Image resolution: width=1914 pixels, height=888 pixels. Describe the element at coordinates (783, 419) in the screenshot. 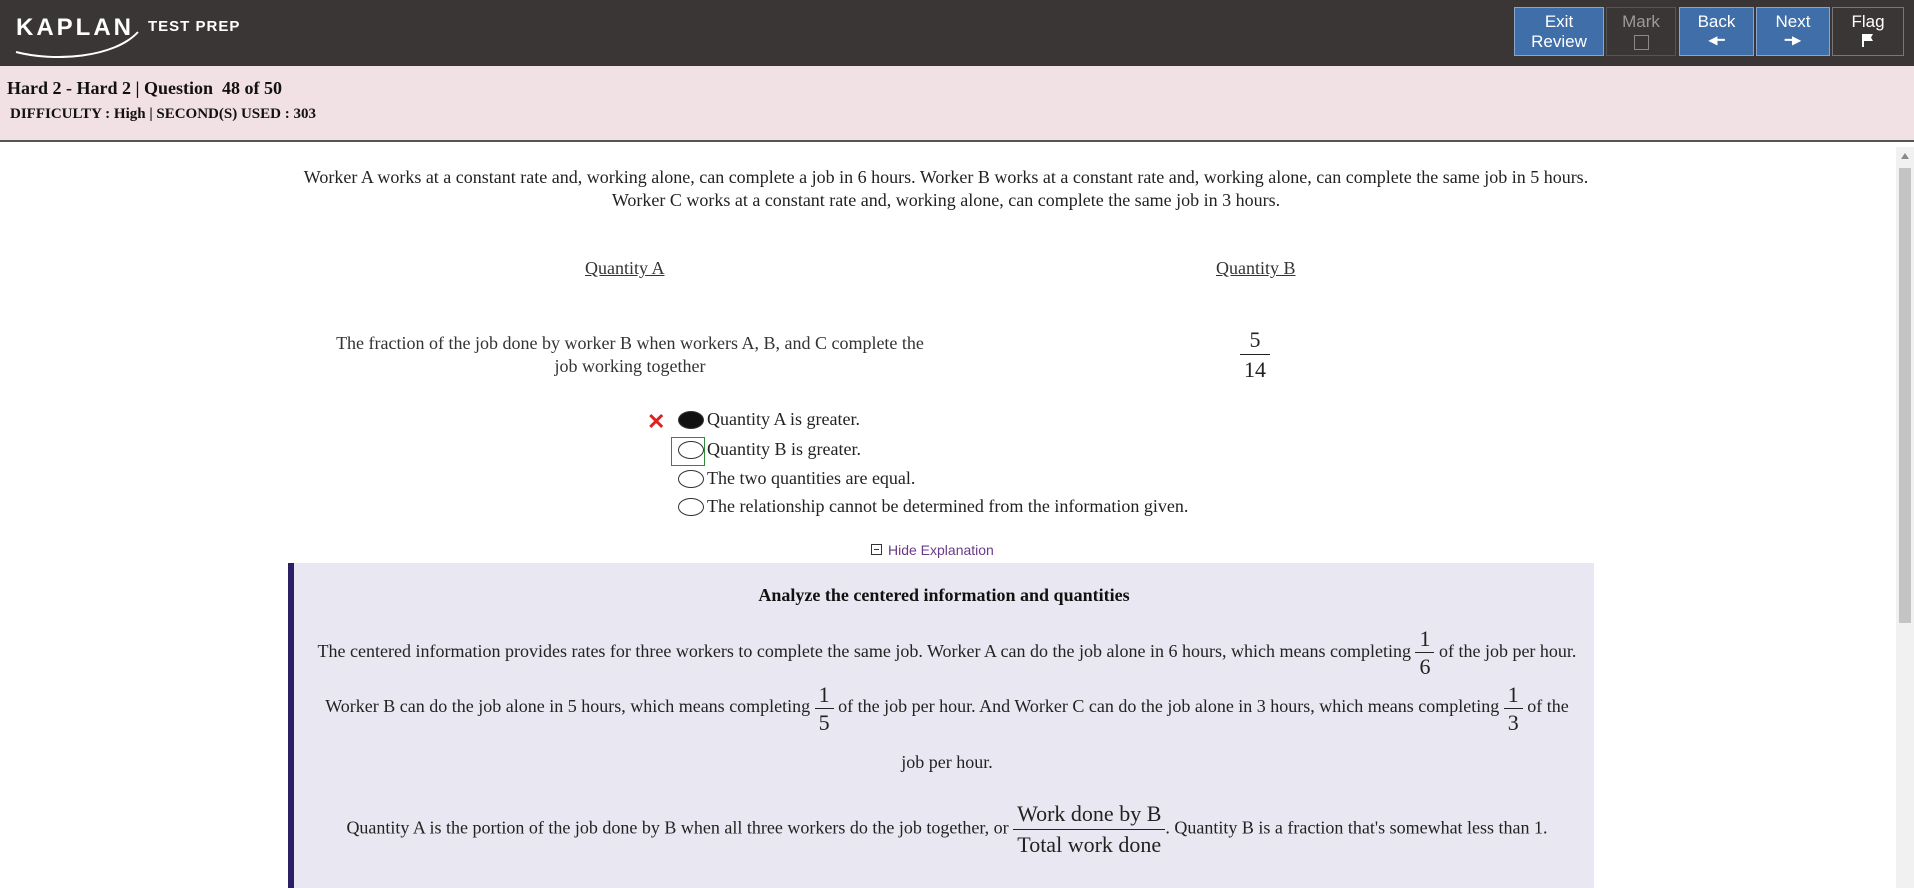

I see `answer-option-label: Quantity A is greater.` at that location.